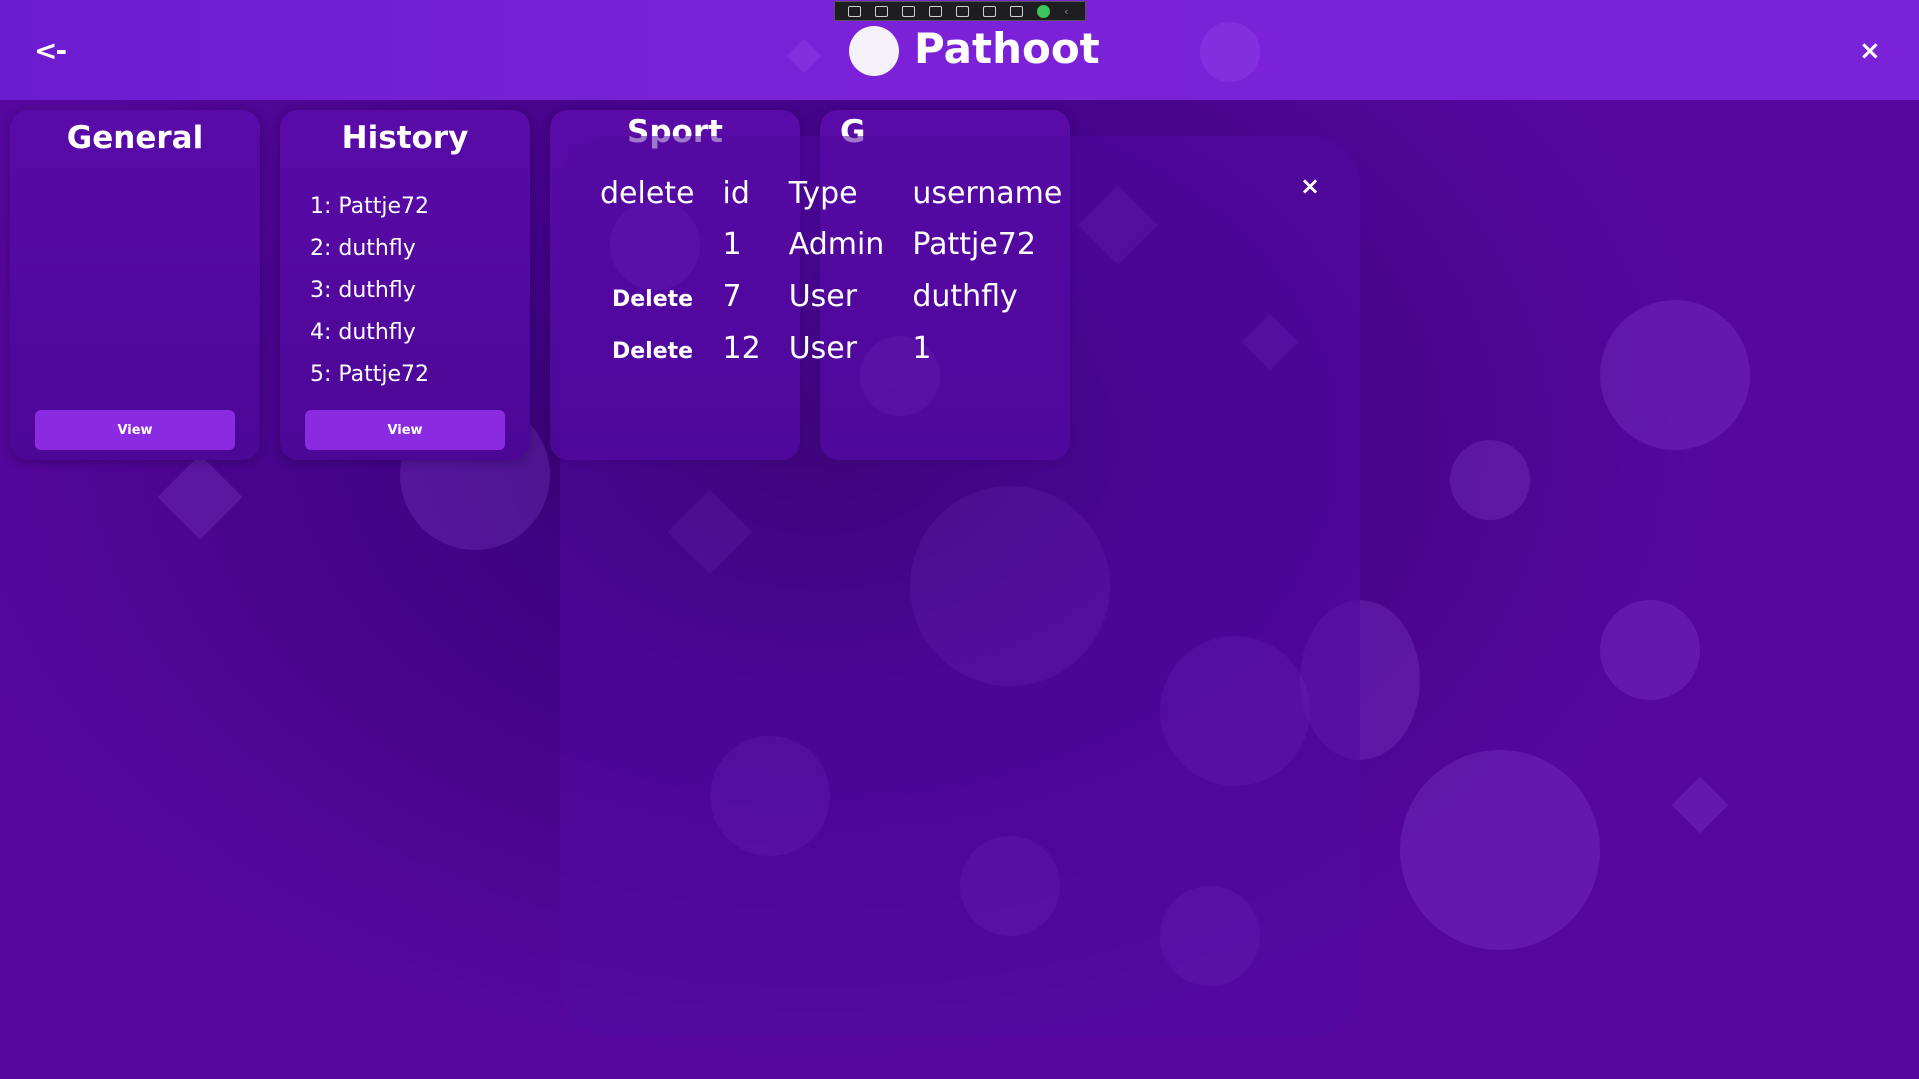 Image resolution: width=1919 pixels, height=1079 pixels. Describe the element at coordinates (1068, 11) in the screenshot. I see `collapse-icon: ‹` at that location.